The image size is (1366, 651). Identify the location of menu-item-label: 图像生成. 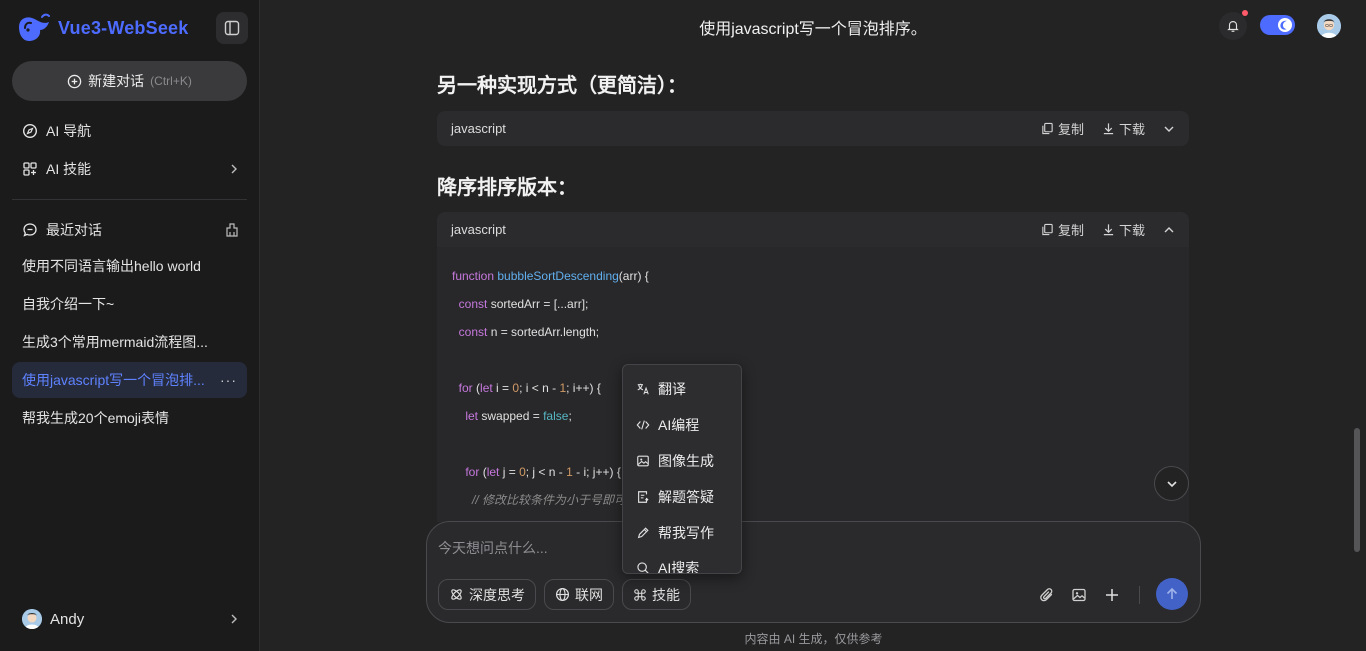
(686, 461).